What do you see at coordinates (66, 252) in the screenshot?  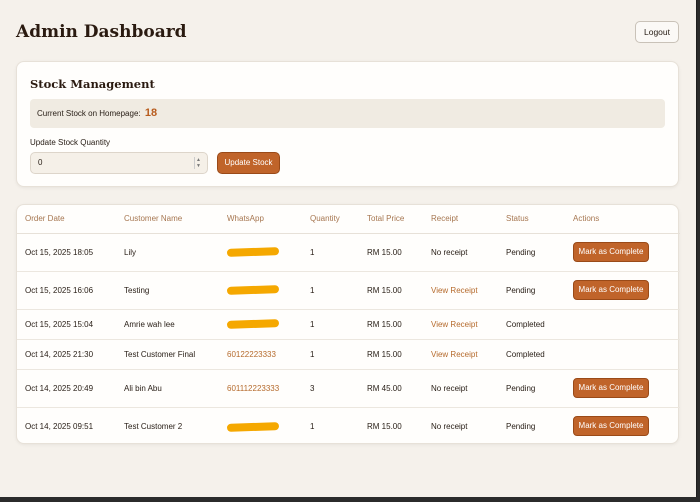 I see `order-date-cell: Oct 15, 2025 18:05` at bounding box center [66, 252].